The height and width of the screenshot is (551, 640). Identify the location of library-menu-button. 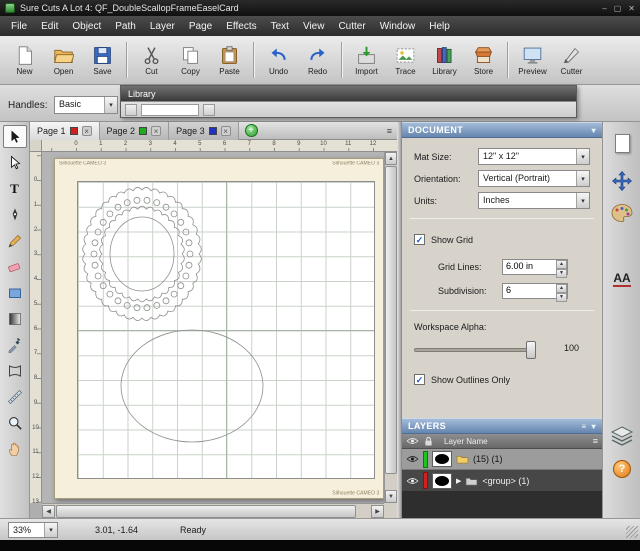
(209, 109).